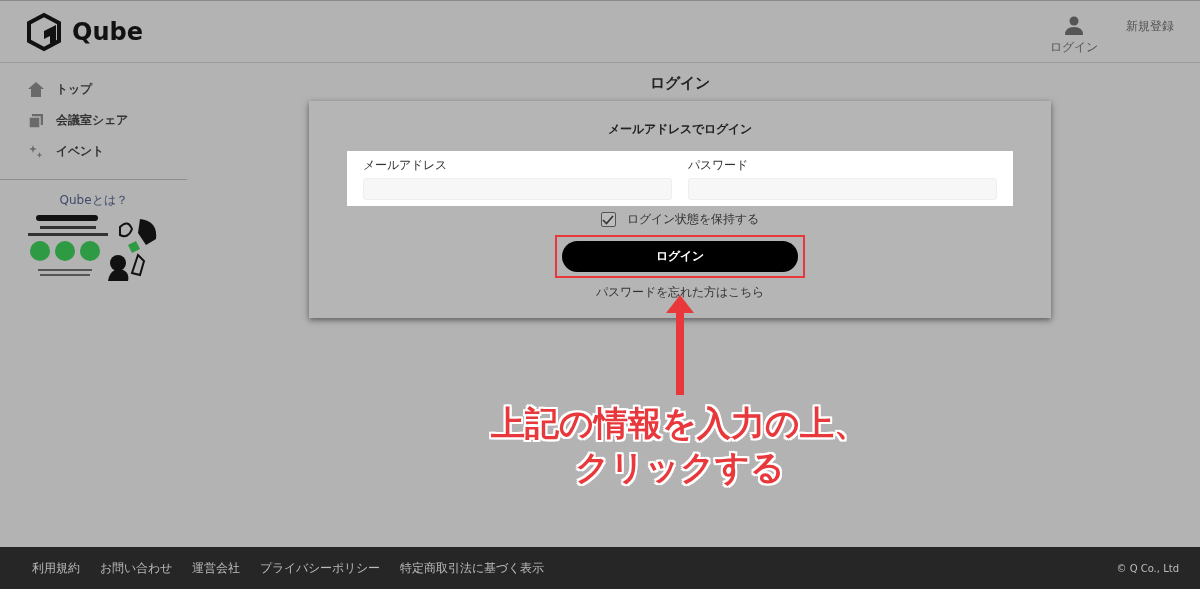 The height and width of the screenshot is (589, 1200). I want to click on signup-link: 新規登録, so click(1150, 26).